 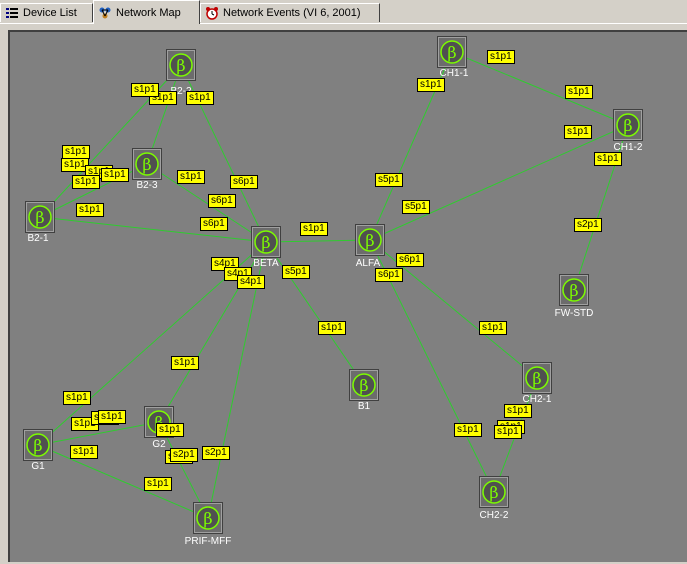 What do you see at coordinates (574, 313) in the screenshot?
I see `device-node-label: FW-STD` at bounding box center [574, 313].